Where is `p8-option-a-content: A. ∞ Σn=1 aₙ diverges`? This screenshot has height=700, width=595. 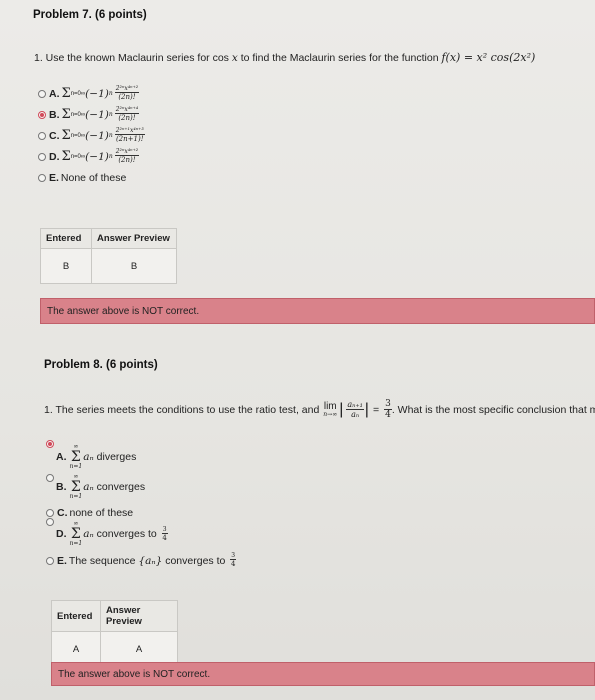
p8-option-a-content: A. ∞ Σn=1 aₙ diverges is located at coordinates (96, 456).